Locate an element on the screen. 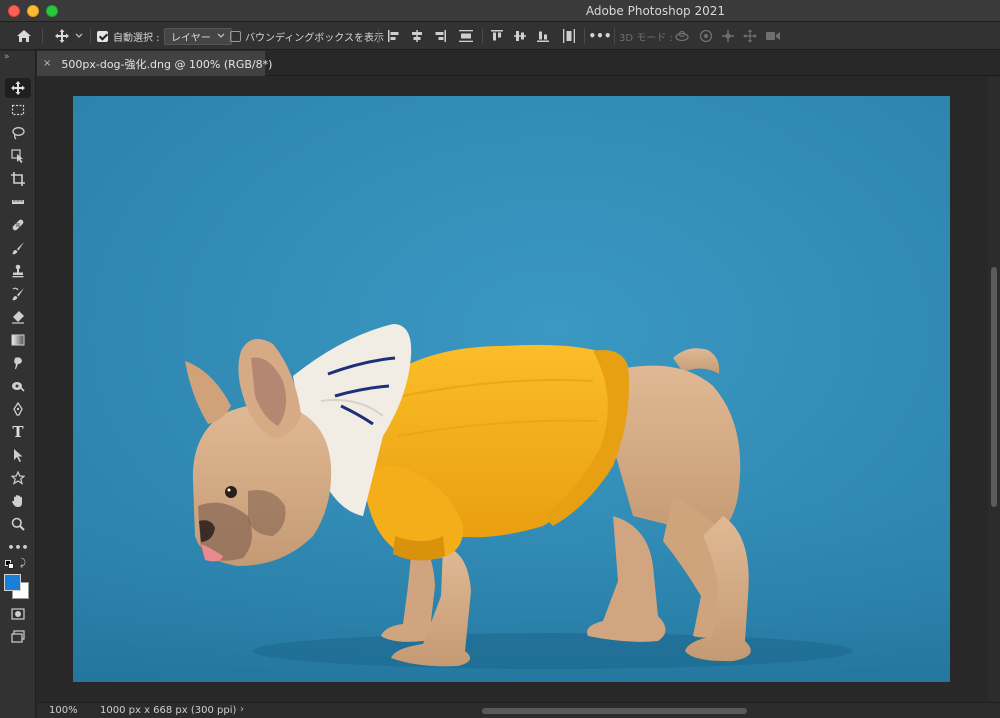 The image size is (1000, 718). app-title: Adobe Photoshop 2021 is located at coordinates (655, 11).